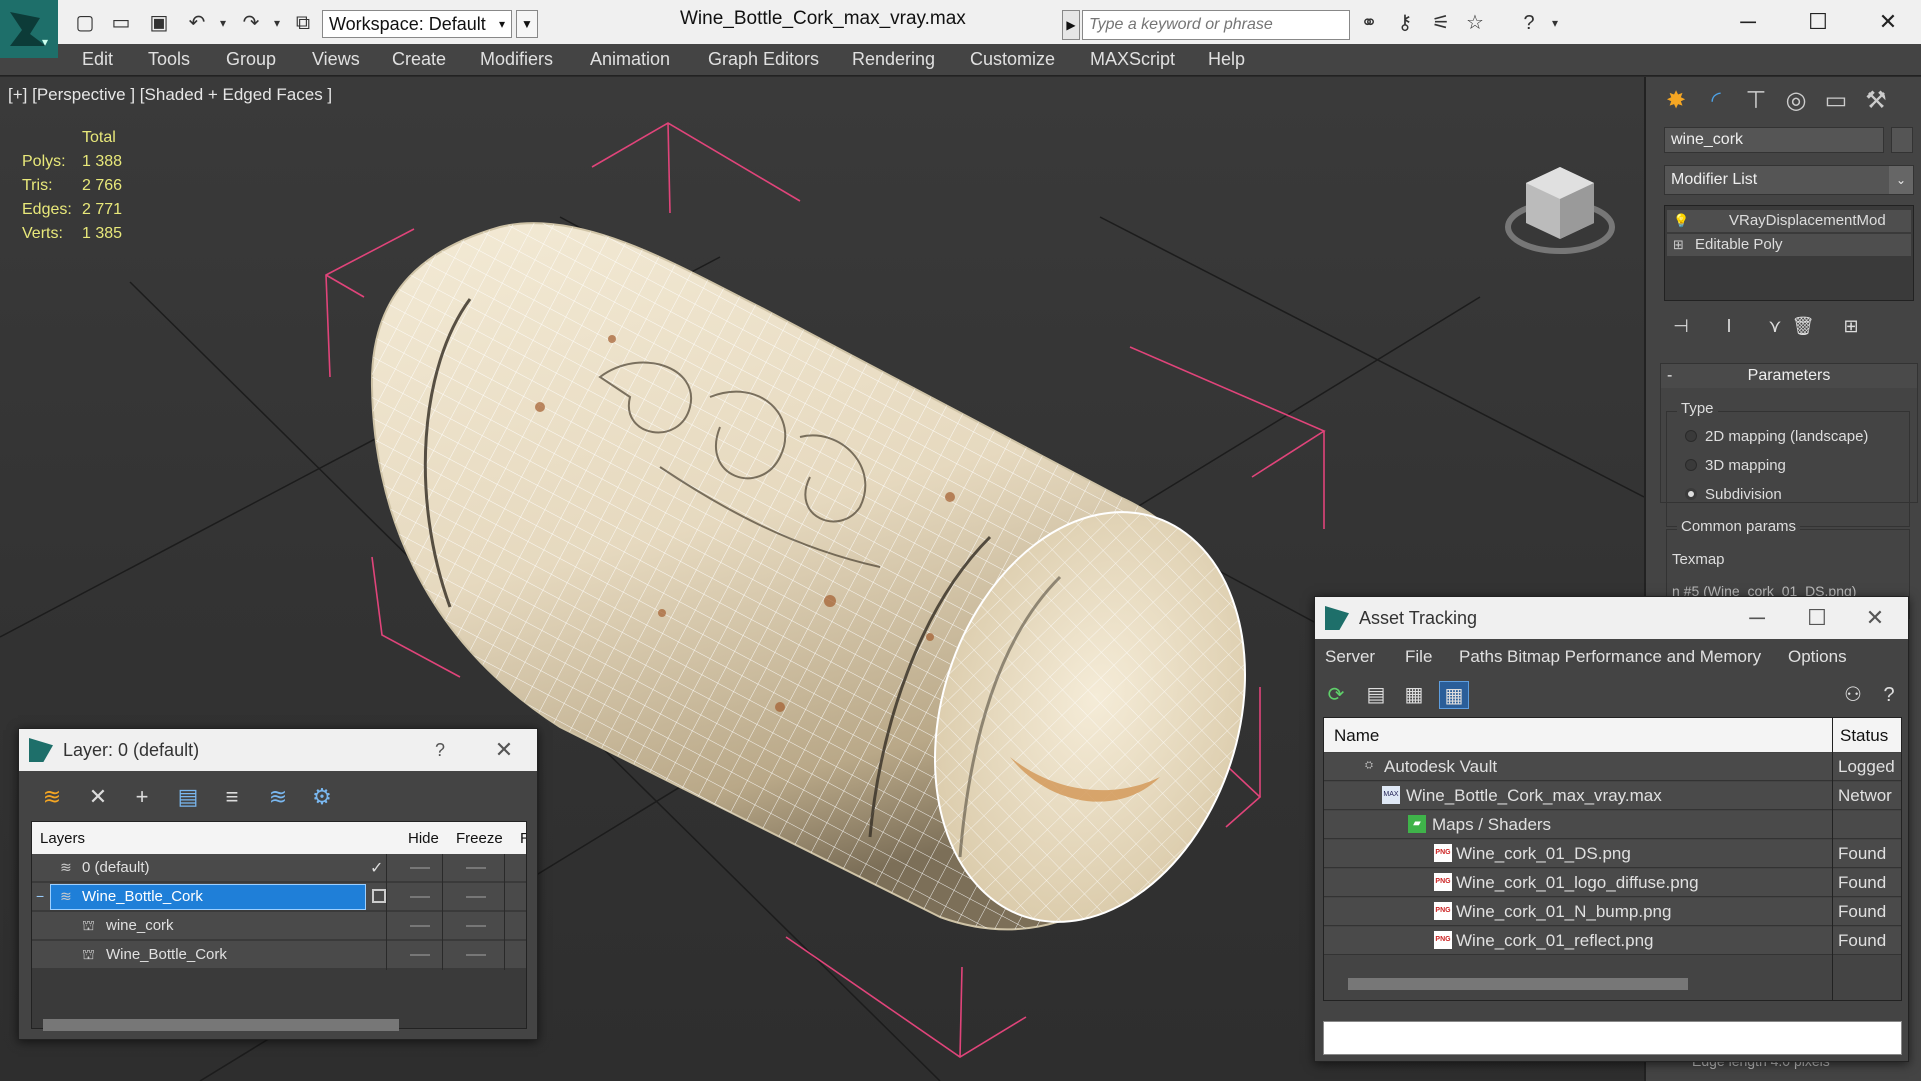 The image size is (1921, 1081). What do you see at coordinates (1414, 695) in the screenshot?
I see `thumbnail-view-icon: ▦` at bounding box center [1414, 695].